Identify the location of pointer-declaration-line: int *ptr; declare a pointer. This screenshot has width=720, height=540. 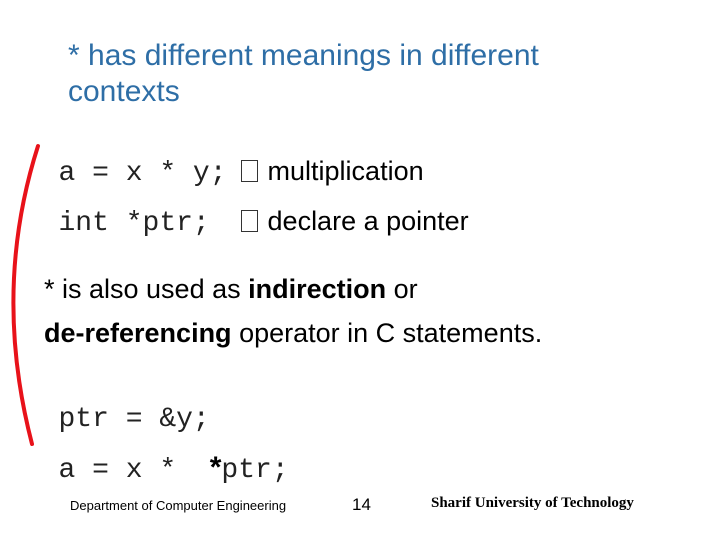
(256, 205).